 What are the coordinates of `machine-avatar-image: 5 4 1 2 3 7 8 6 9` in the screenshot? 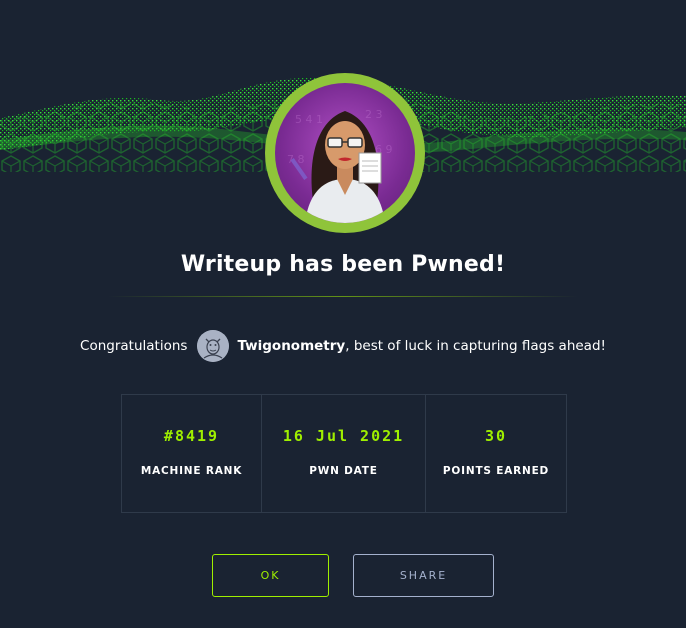 It's located at (345, 153).